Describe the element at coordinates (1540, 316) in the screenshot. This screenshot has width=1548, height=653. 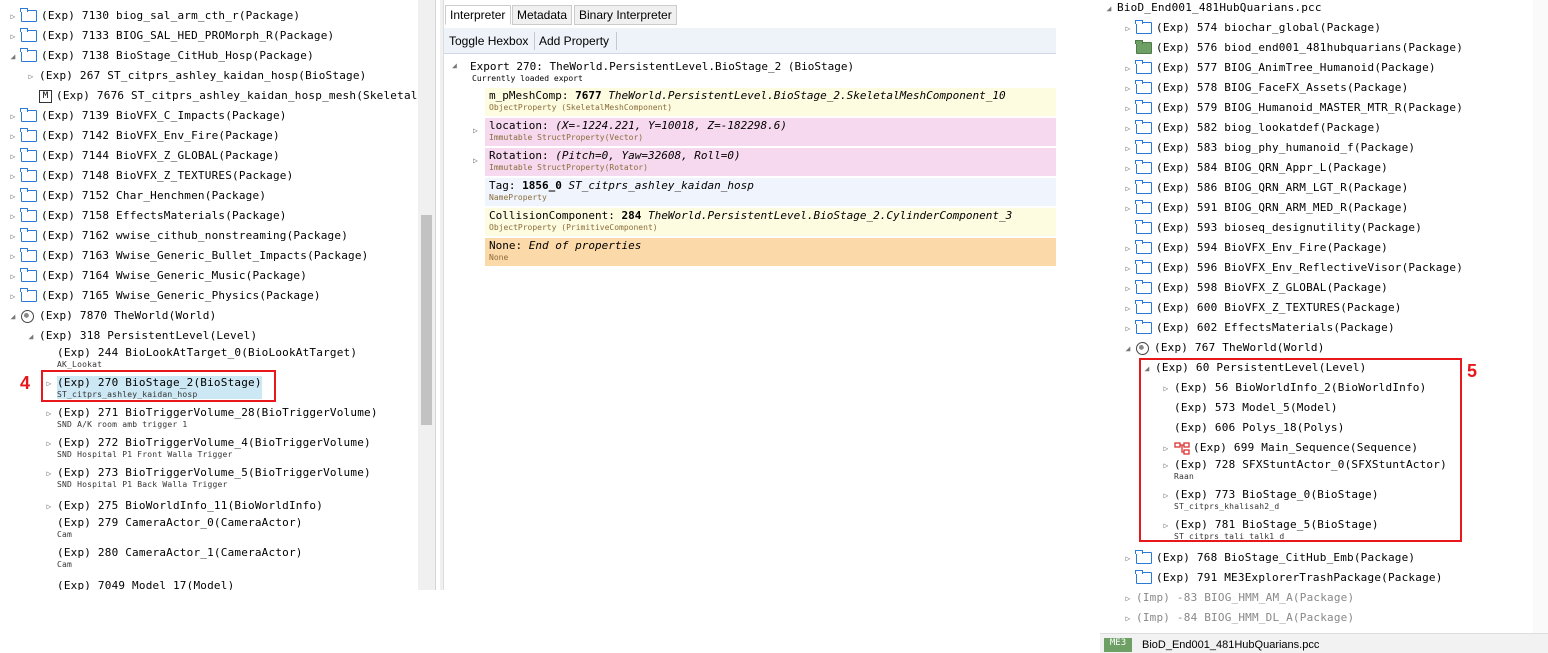
I see `right-scrollbar` at that location.